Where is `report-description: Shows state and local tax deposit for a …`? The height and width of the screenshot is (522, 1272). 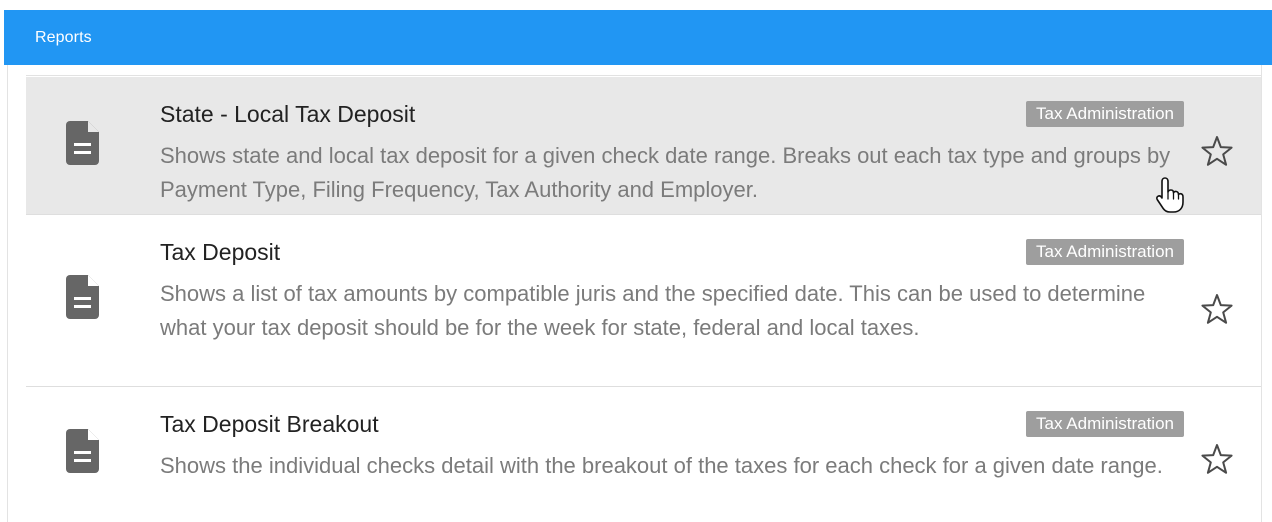
report-description: Shows state and local tax deposit for a … is located at coordinates (665, 172).